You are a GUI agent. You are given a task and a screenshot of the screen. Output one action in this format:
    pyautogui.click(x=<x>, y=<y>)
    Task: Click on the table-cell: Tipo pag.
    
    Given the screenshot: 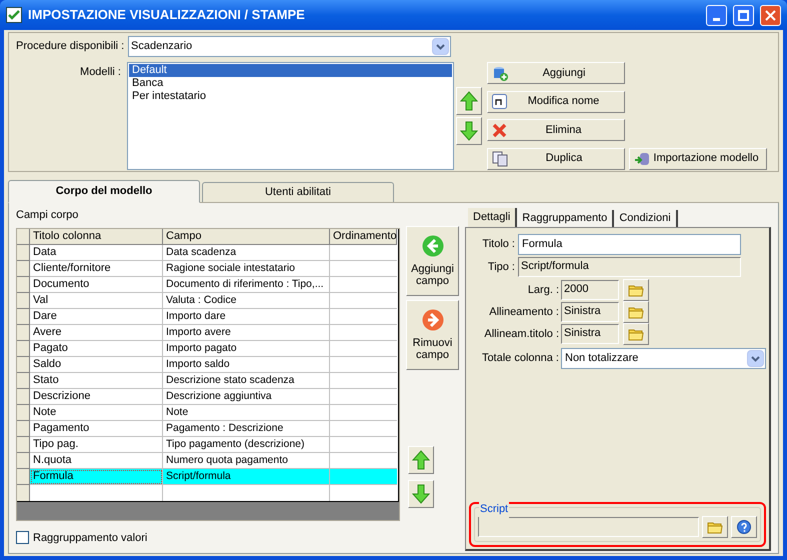 What is the action you would take?
    pyautogui.click(x=96, y=444)
    